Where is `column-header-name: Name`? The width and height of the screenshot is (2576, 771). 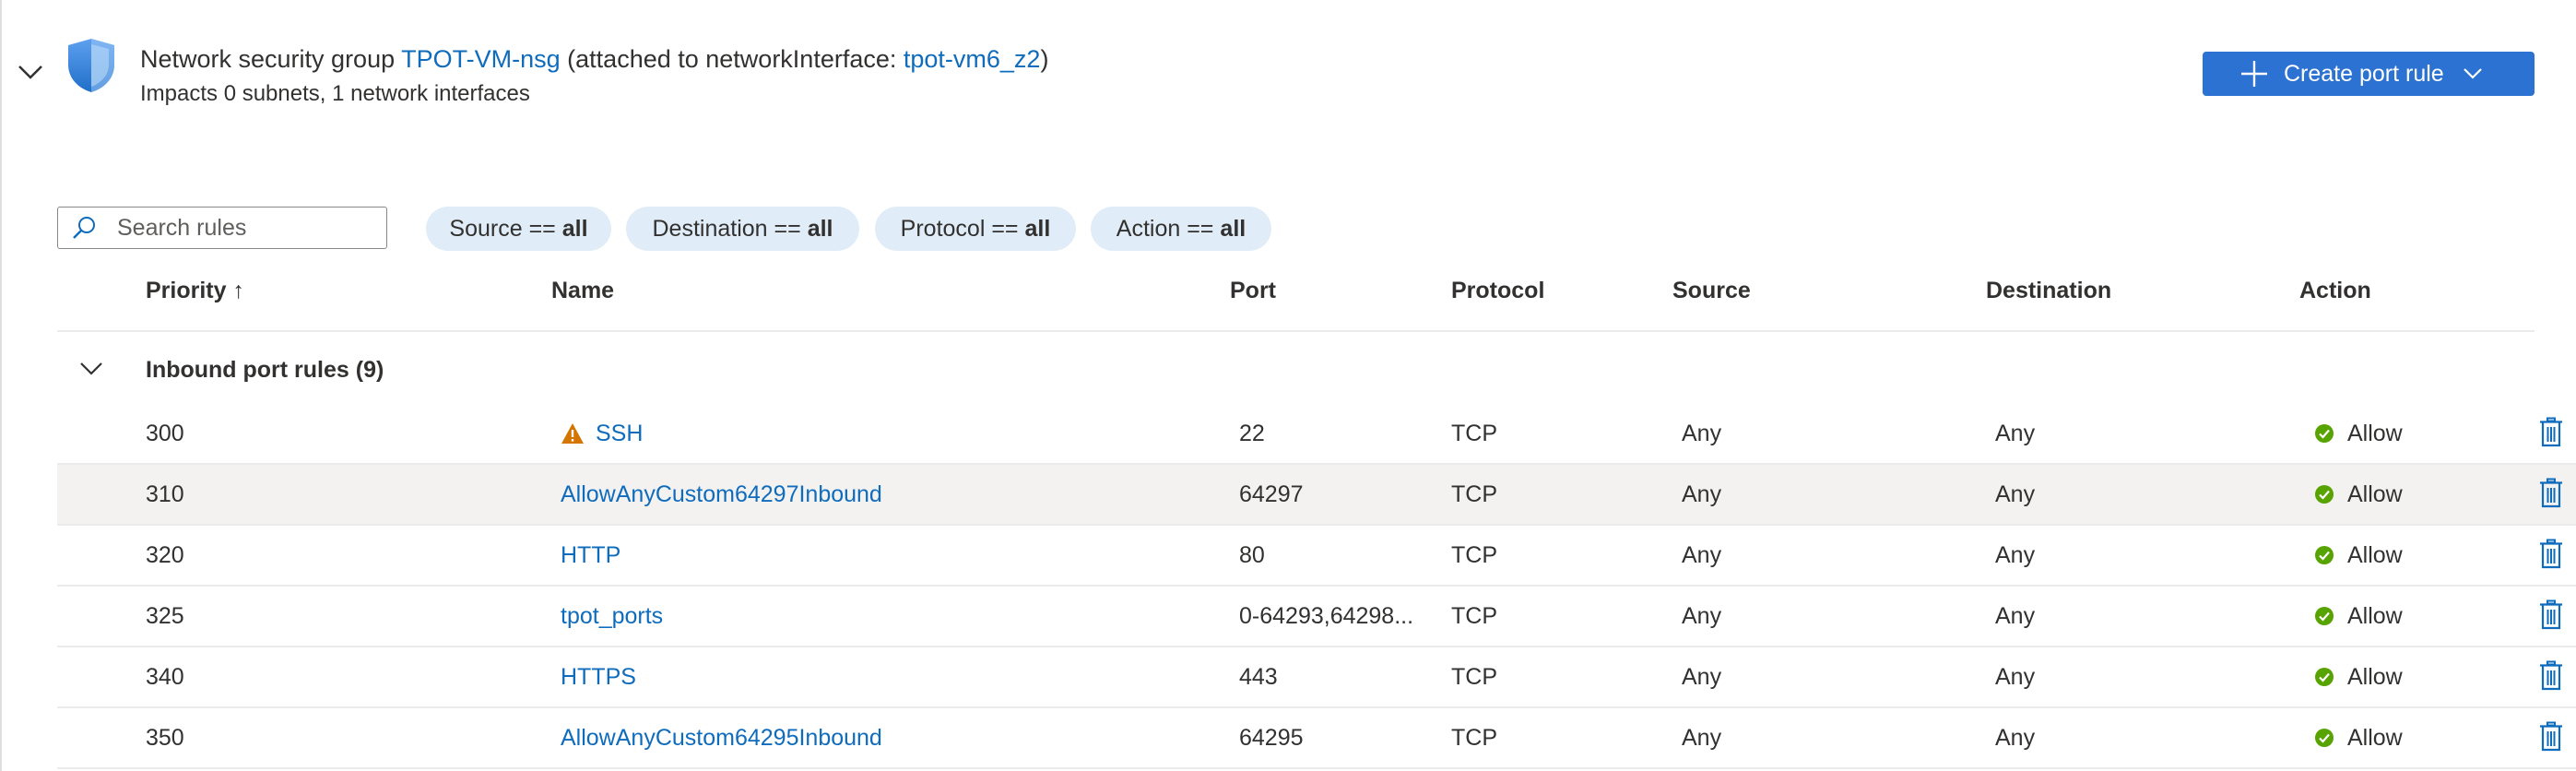
column-header-name: Name is located at coordinates (582, 290).